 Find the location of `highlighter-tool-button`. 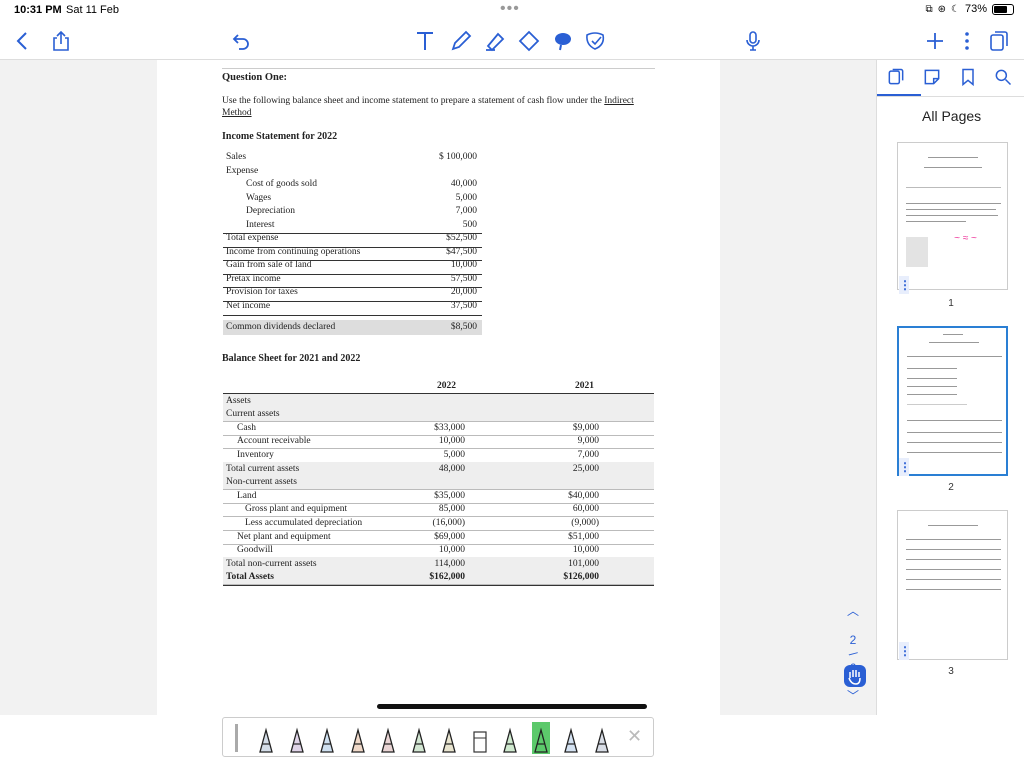

highlighter-tool-button is located at coordinates (495, 41).